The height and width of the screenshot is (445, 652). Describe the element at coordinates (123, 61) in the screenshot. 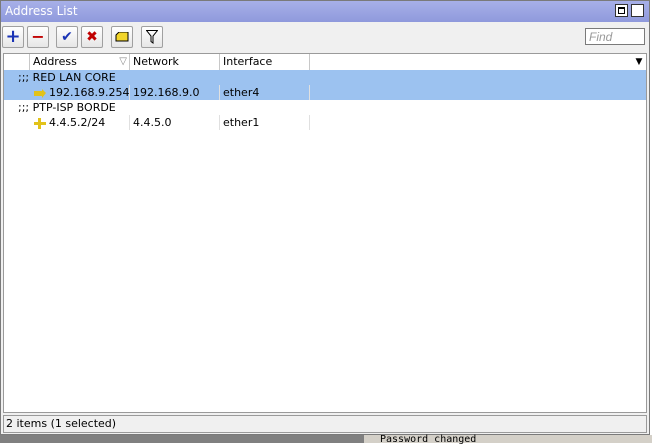

I see `sort-icon: ▽` at that location.